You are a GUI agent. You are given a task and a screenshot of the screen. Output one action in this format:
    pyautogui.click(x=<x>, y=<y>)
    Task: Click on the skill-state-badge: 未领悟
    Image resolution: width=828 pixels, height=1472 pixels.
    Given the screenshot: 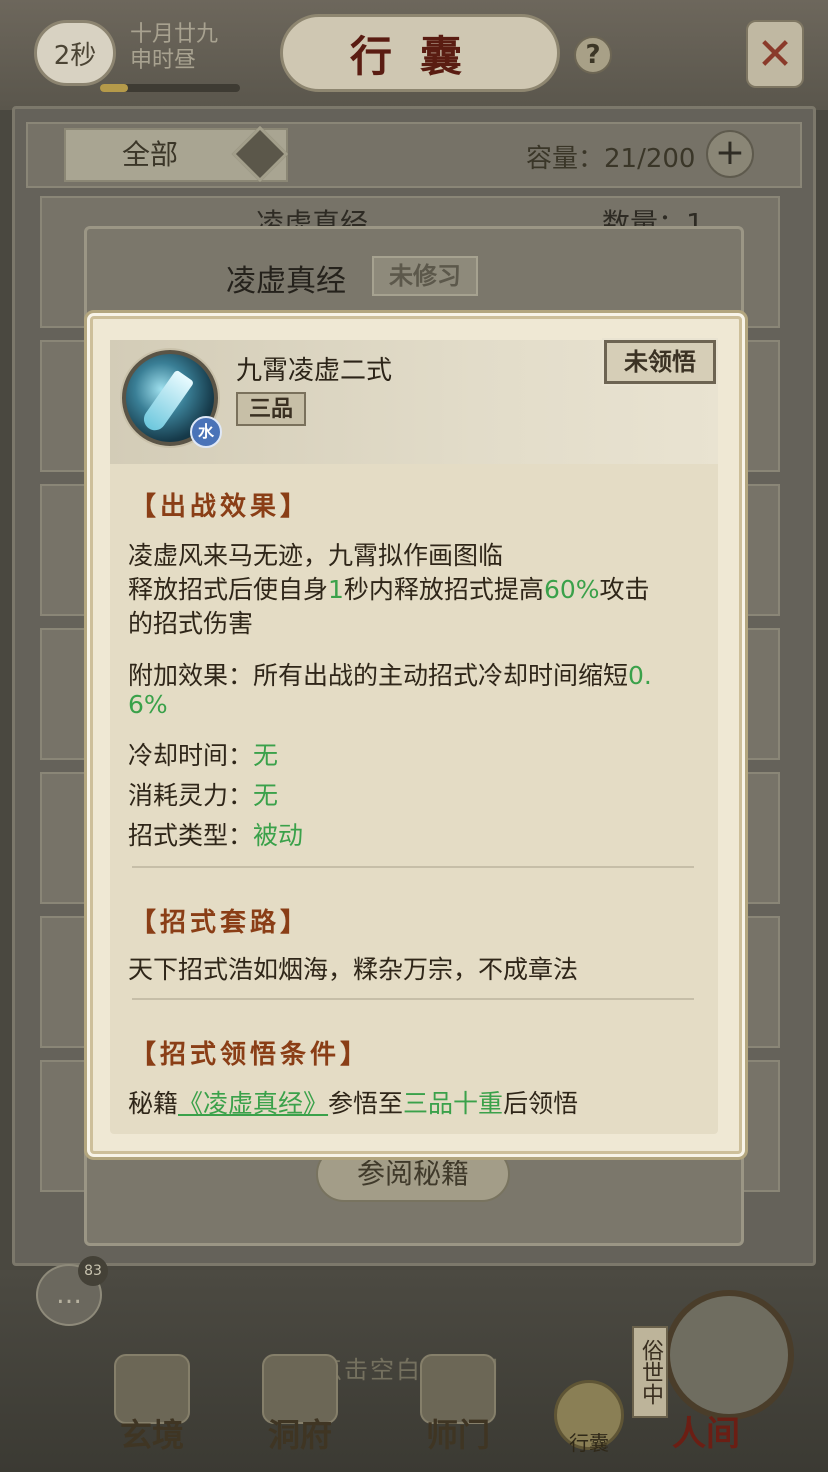 What is the action you would take?
    pyautogui.click(x=660, y=362)
    